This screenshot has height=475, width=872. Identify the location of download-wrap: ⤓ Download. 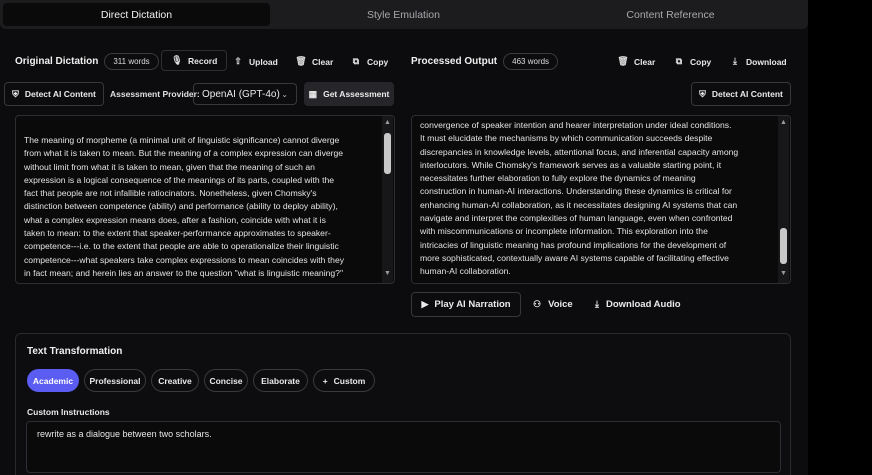
(758, 61).